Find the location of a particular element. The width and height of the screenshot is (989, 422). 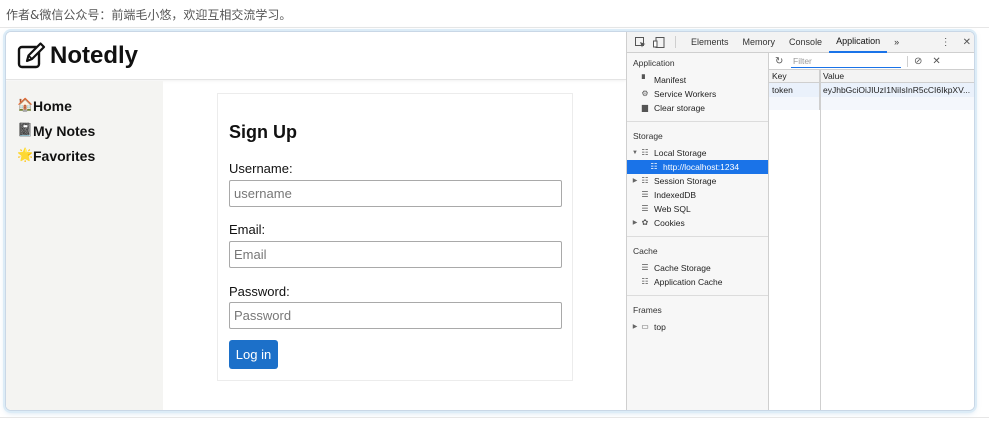

sidebar-item-application-cache: ☷ Application Cache is located at coordinates (697, 282).